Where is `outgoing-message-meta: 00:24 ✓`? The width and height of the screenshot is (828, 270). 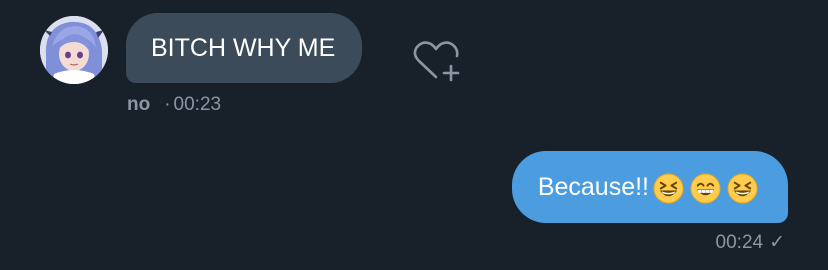
outgoing-message-meta: 00:24 ✓ is located at coordinates (750, 242).